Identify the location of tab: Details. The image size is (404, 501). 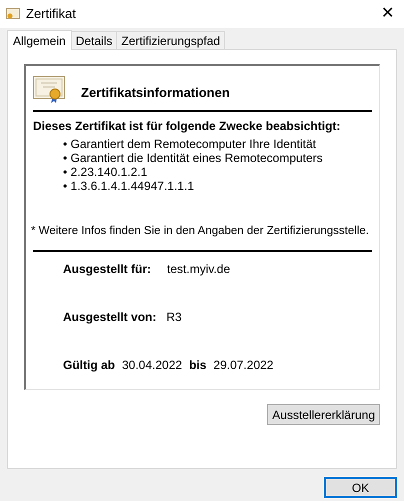
(95, 40).